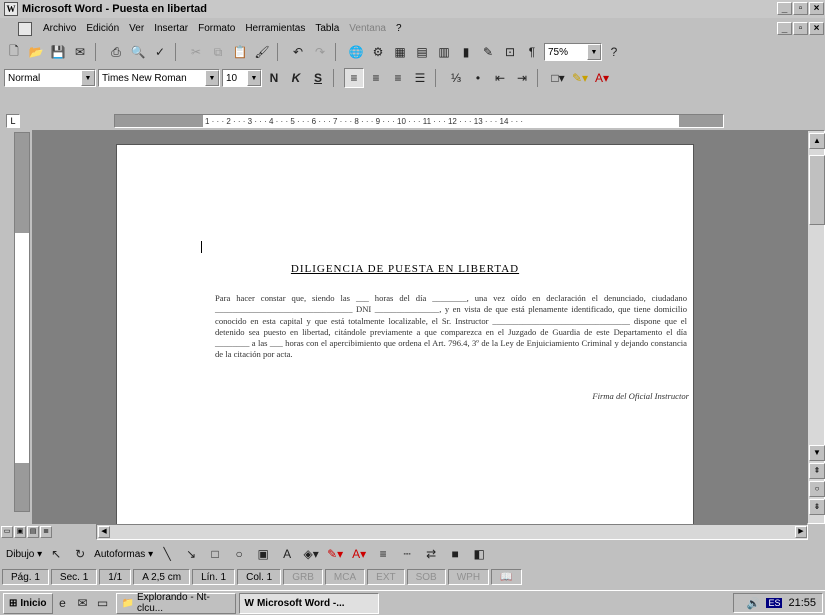 The image size is (825, 615). Describe the element at coordinates (138, 52) in the screenshot. I see `print-preview-icon: 🔍` at that location.